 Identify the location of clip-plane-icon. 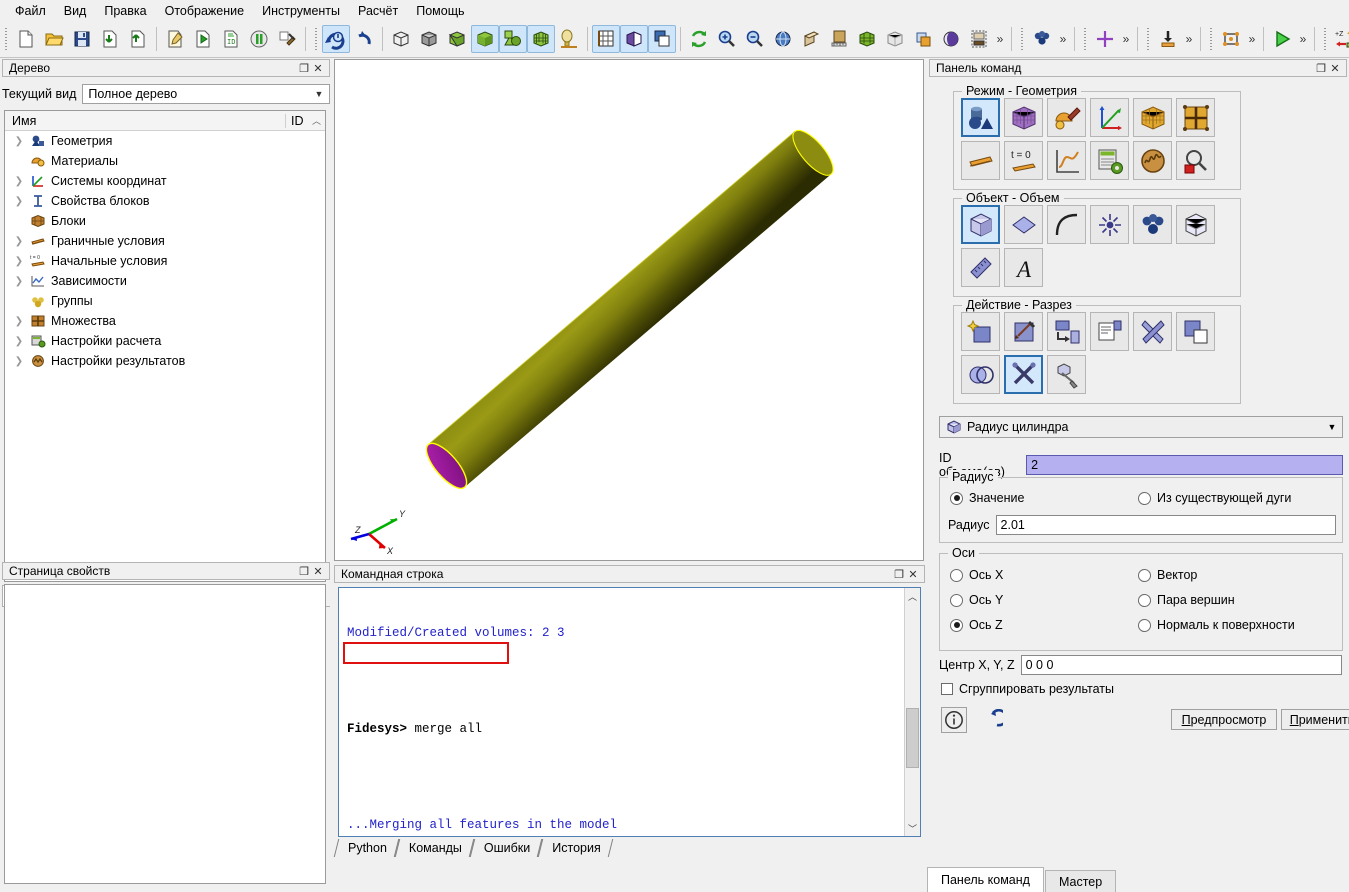
(634, 39).